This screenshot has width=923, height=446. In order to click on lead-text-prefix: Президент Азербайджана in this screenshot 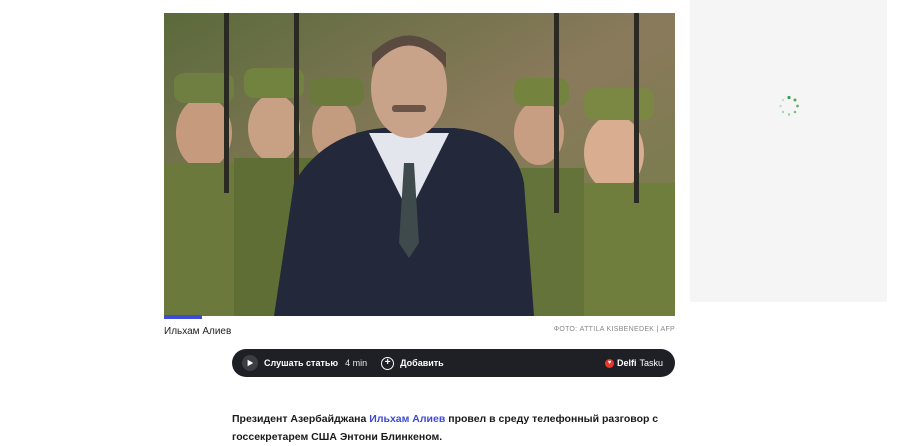, I will do `click(301, 419)`.